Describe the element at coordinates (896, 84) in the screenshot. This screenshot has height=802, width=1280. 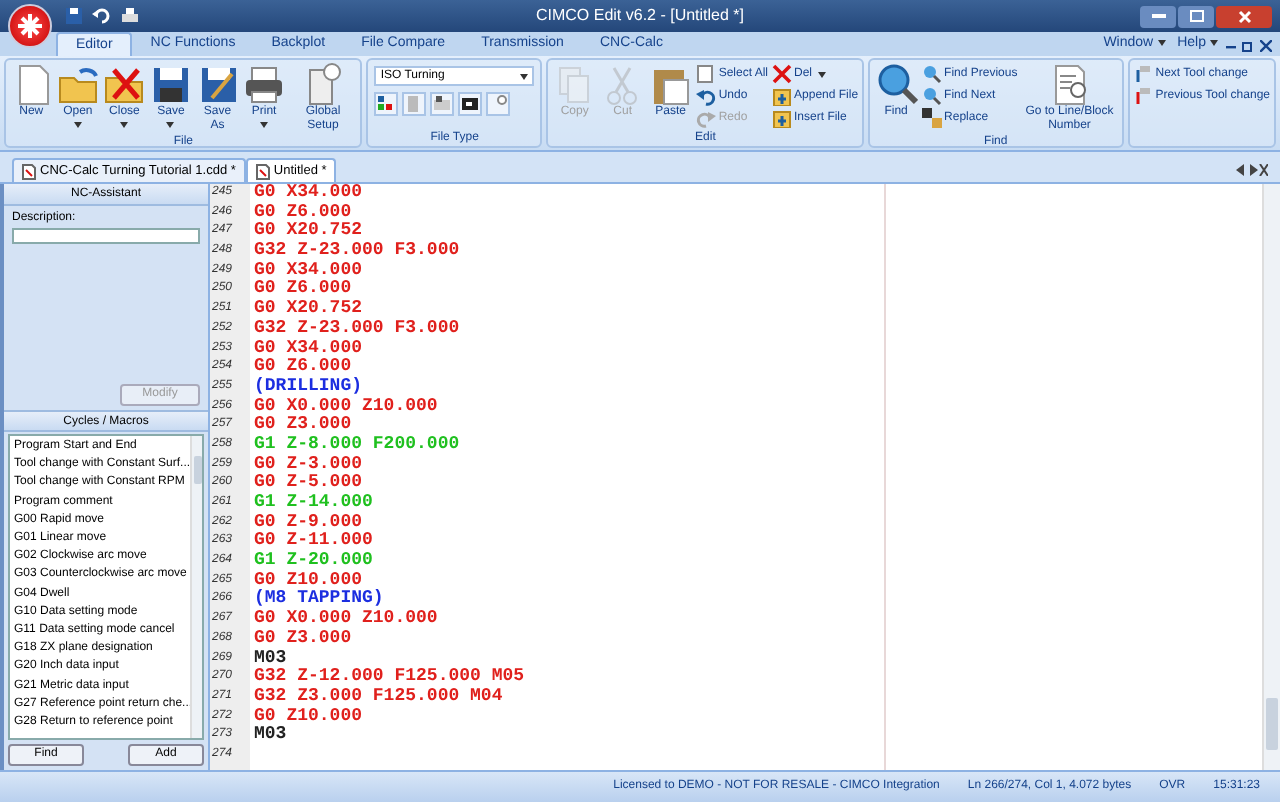
I see `magnifier-icon` at that location.